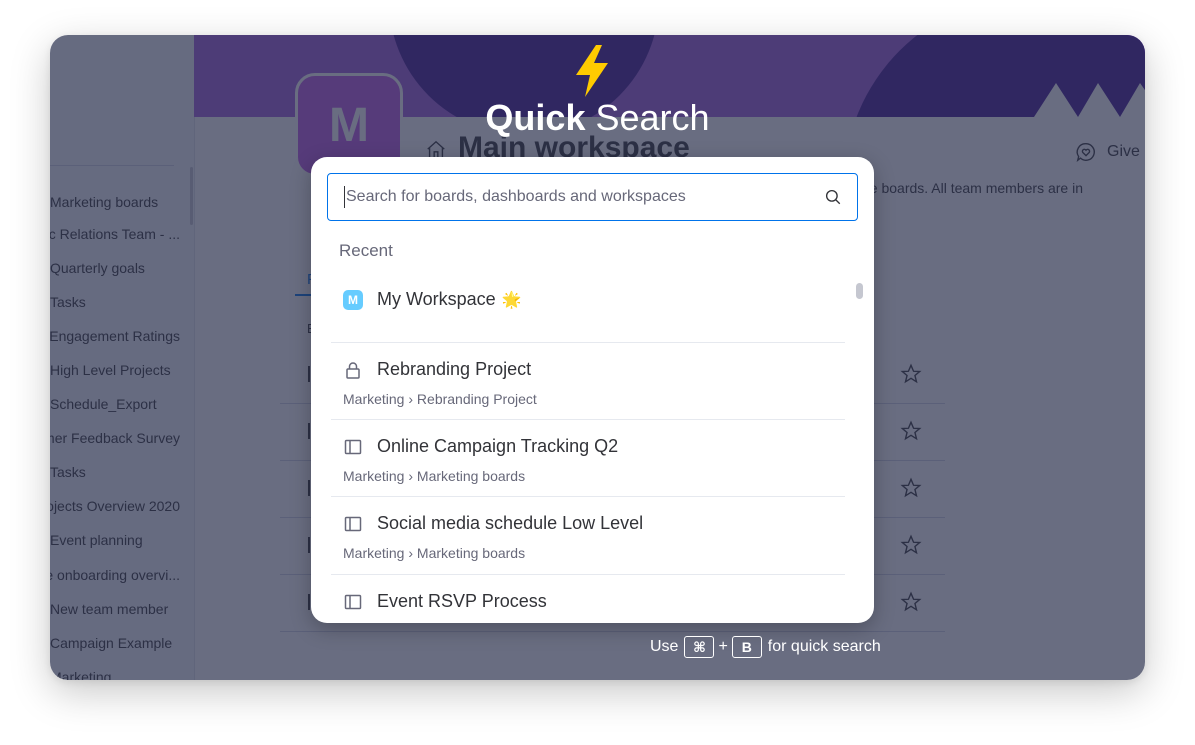  What do you see at coordinates (462, 601) in the screenshot?
I see `result-title: Event RSVP Process` at bounding box center [462, 601].